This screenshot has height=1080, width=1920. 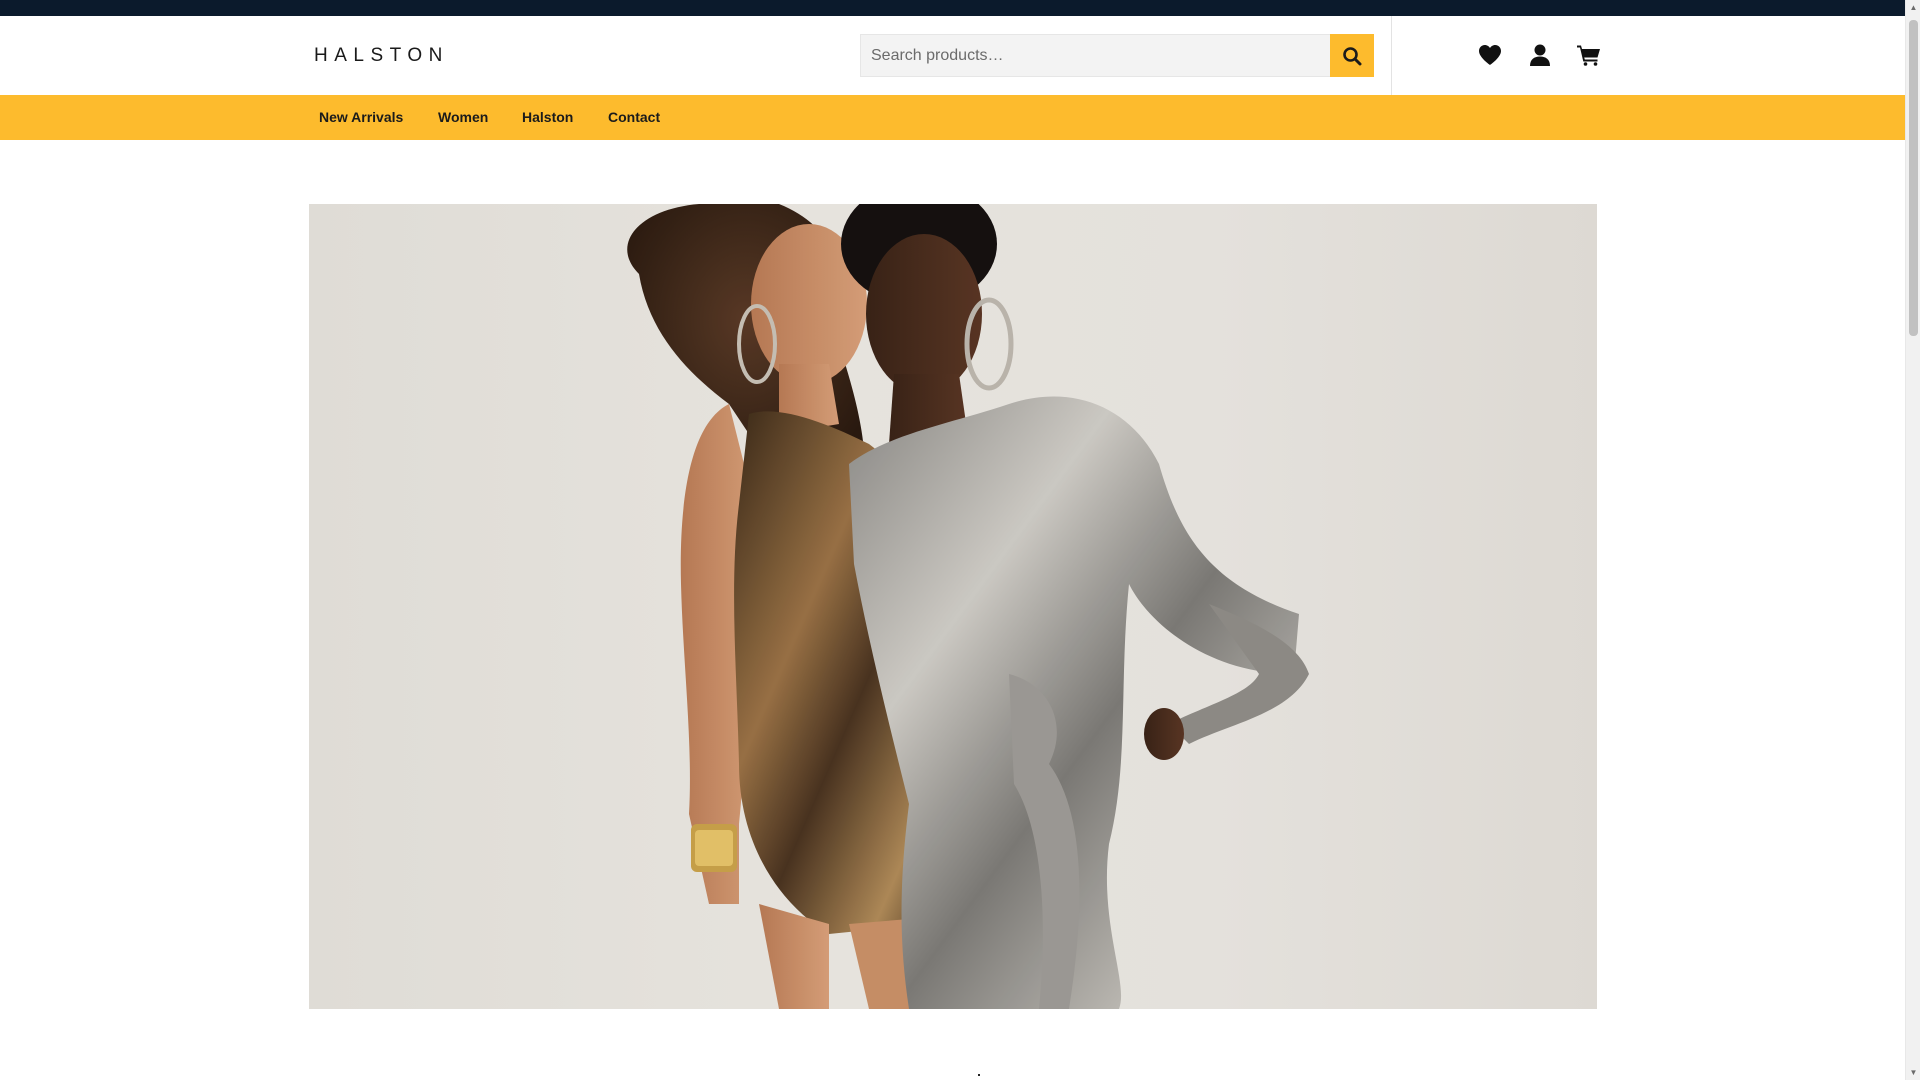 I want to click on heart-icon, so click(x=1490, y=55).